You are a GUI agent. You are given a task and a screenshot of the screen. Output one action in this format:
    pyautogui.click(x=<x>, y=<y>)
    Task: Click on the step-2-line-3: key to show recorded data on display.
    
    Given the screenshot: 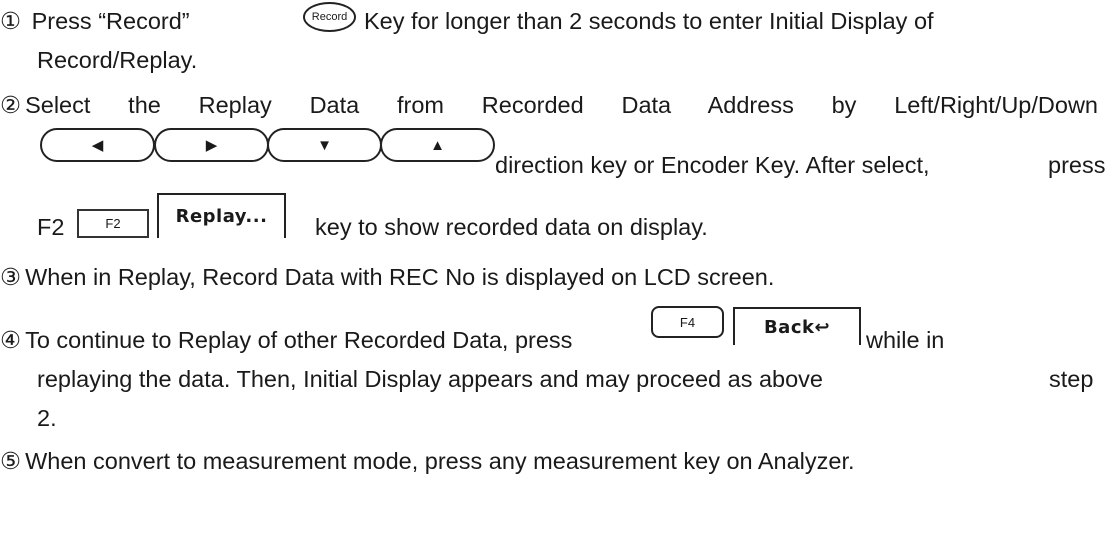 What is the action you would take?
    pyautogui.click(x=511, y=227)
    